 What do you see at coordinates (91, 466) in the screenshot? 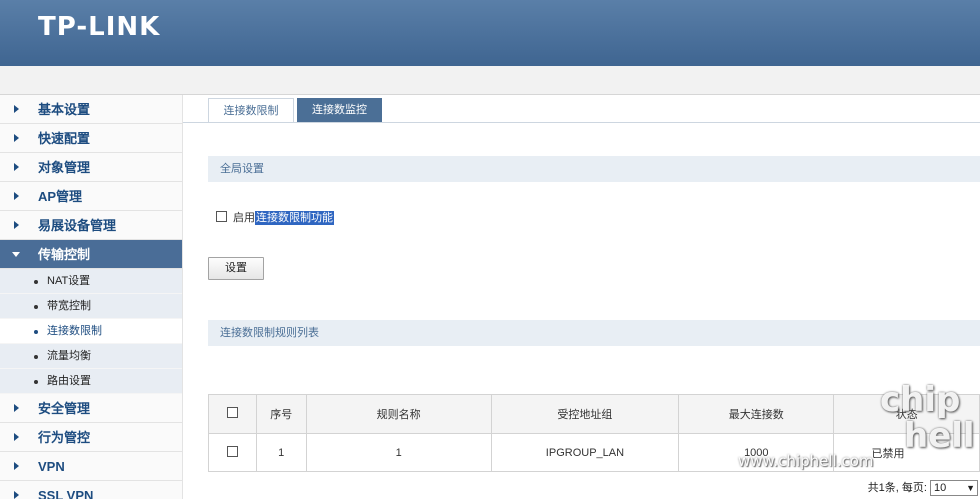
I see `sidebar-item-vpn: VPN` at bounding box center [91, 466].